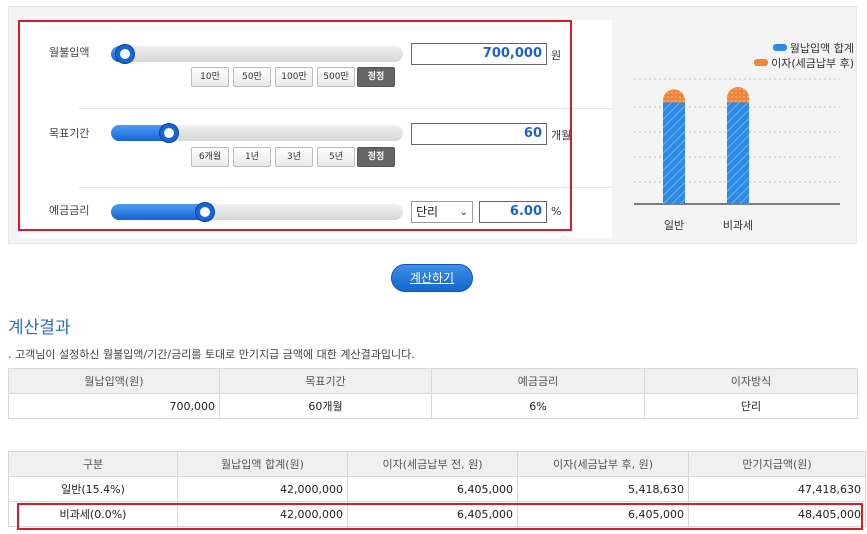 Image resolution: width=867 pixels, height=534 pixels. What do you see at coordinates (39, 328) in the screenshot?
I see `result-title: 계산결과` at bounding box center [39, 328].